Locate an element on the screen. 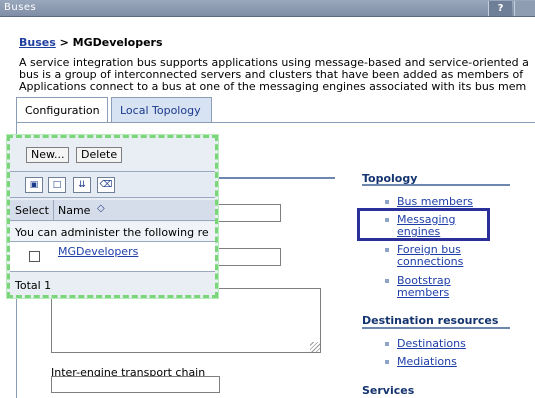 The width and height of the screenshot is (535, 398). window-titlebar: Buses ? is located at coordinates (267, 8).